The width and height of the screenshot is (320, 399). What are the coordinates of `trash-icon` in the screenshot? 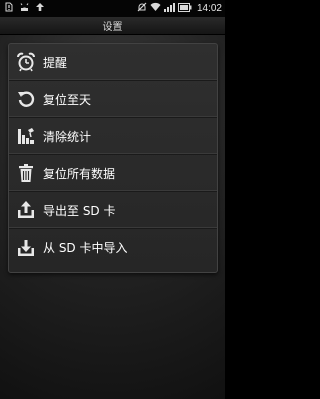 It's located at (26, 173).